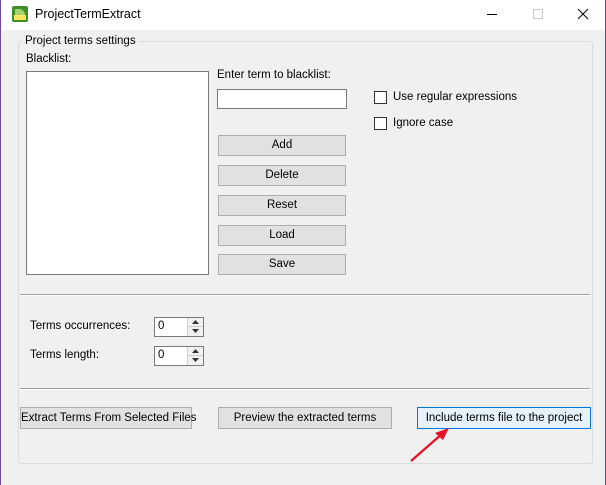 The height and width of the screenshot is (485, 606). I want to click on occurrences-up-button, so click(195, 322).